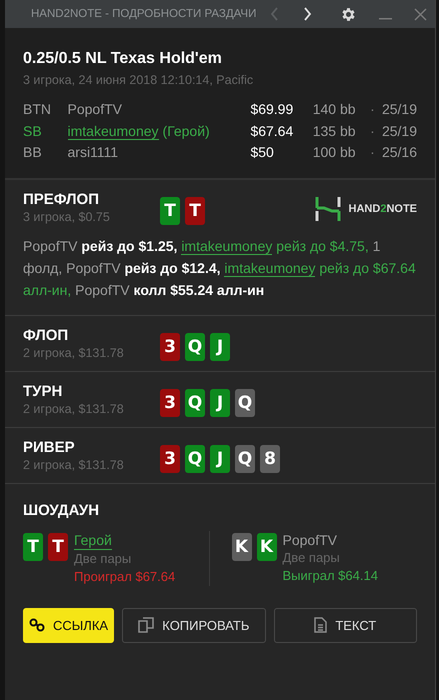 The height and width of the screenshot is (700, 439). Describe the element at coordinates (346, 625) in the screenshot. I see `text-button: ТЕКСТ` at that location.